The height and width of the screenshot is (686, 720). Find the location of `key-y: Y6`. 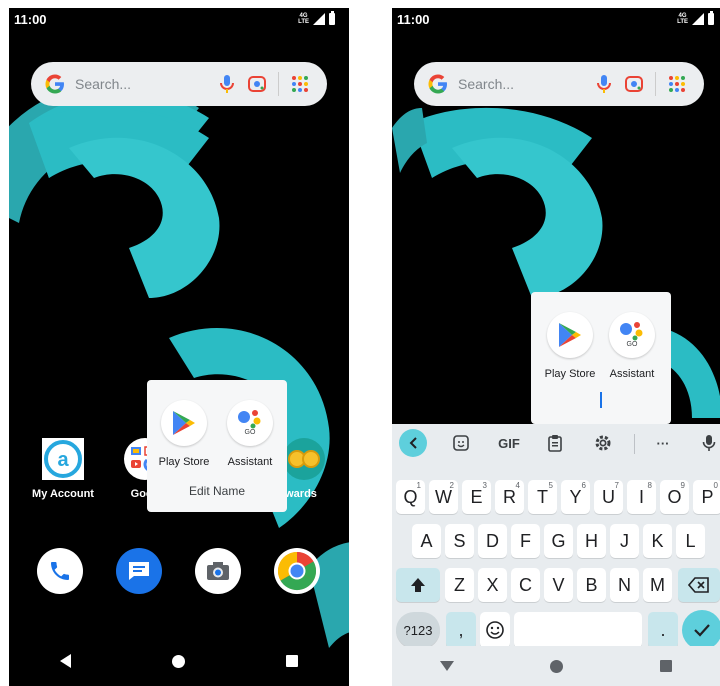

key-y: Y6 is located at coordinates (575, 497).